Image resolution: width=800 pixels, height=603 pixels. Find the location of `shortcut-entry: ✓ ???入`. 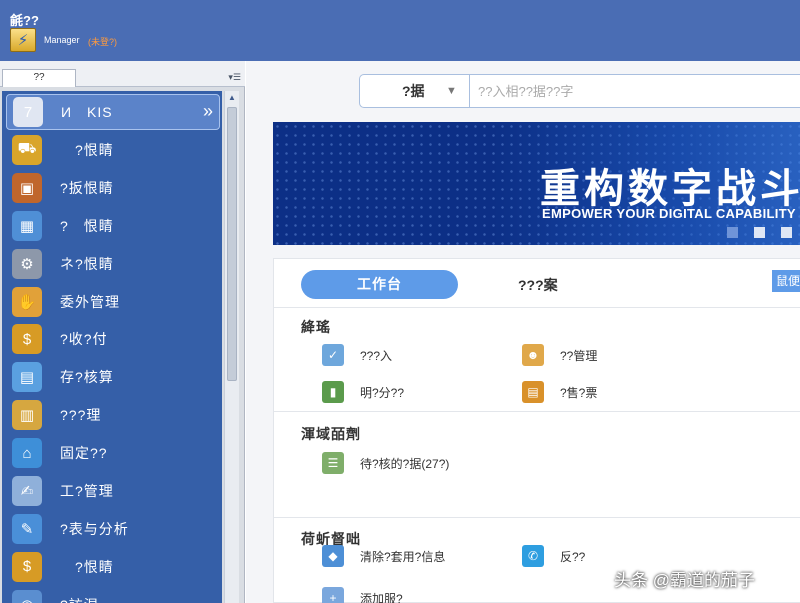

shortcut-entry: ✓ ???入 is located at coordinates (357, 355).